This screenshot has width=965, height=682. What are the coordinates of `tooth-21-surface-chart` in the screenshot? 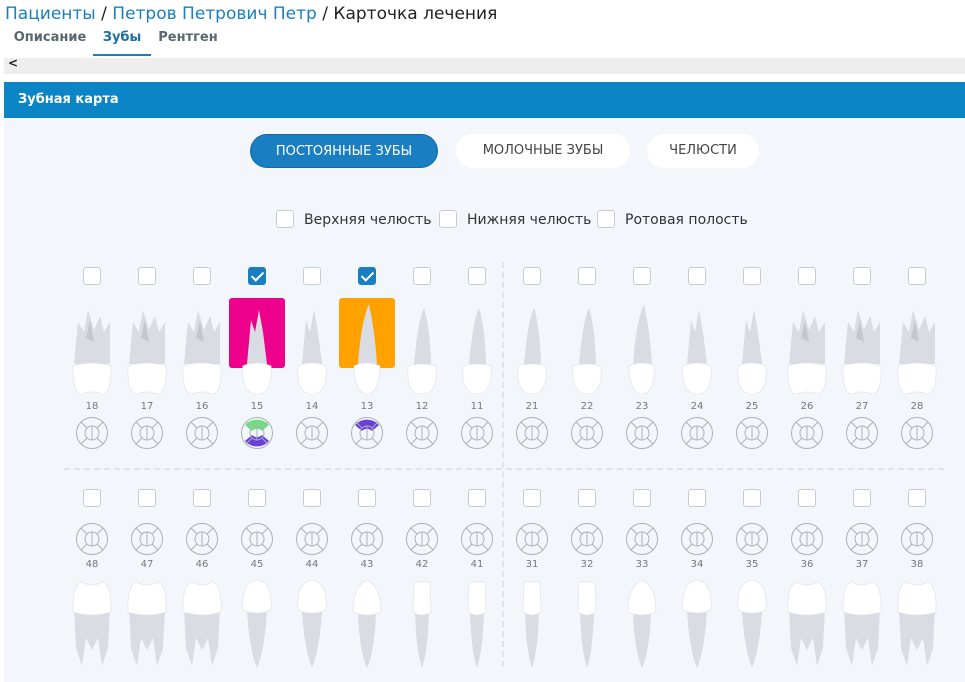 It's located at (532, 435).